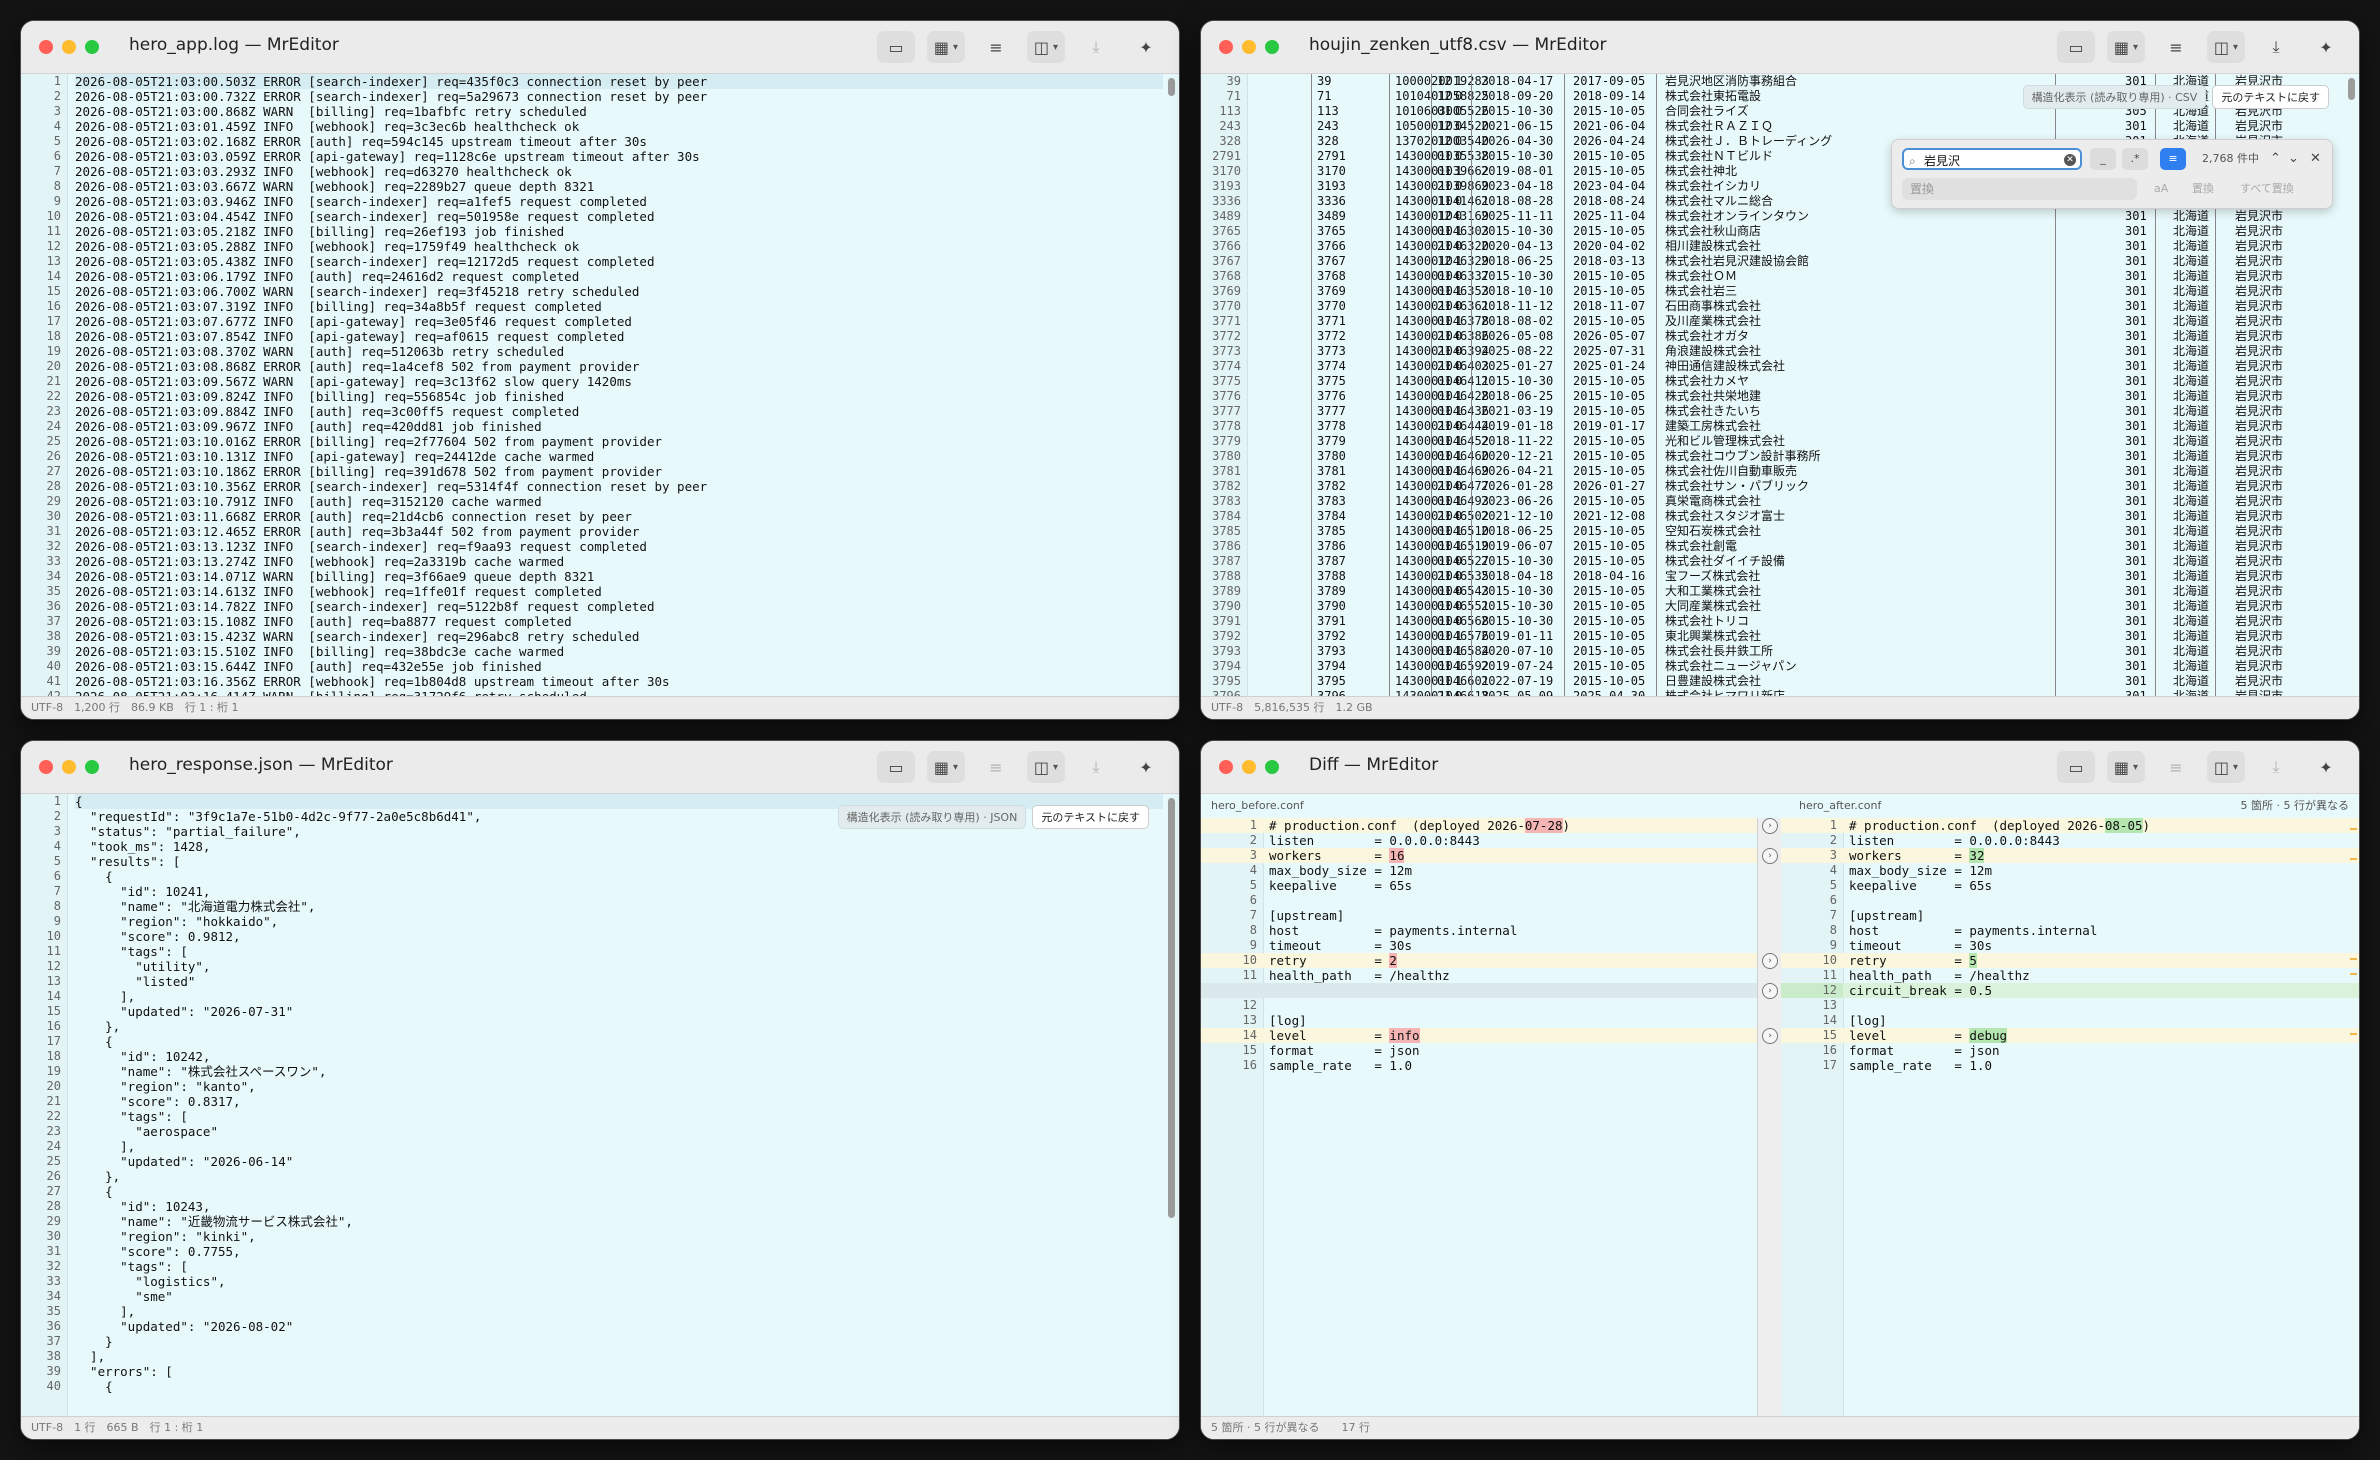 The width and height of the screenshot is (2380, 1460). Describe the element at coordinates (1517, 381) in the screenshot. I see `csv-cell: 2015-10-30` at that location.